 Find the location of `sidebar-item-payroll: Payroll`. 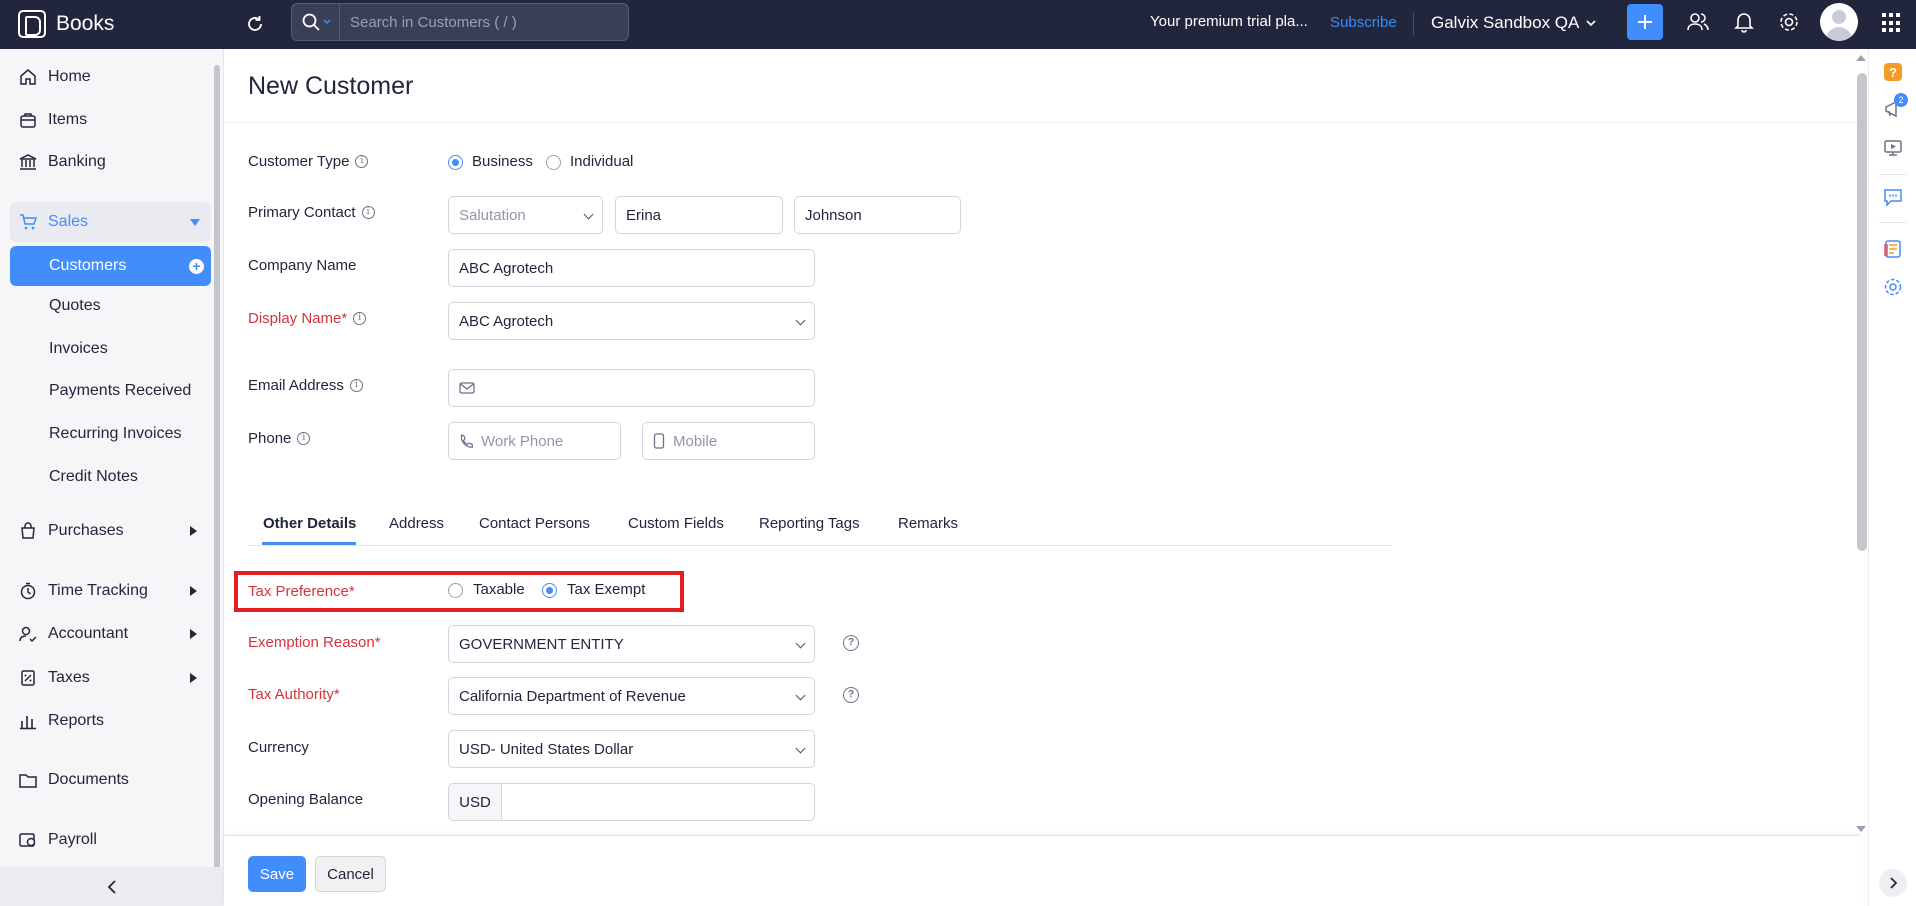

sidebar-item-payroll: Payroll is located at coordinates (57, 840).